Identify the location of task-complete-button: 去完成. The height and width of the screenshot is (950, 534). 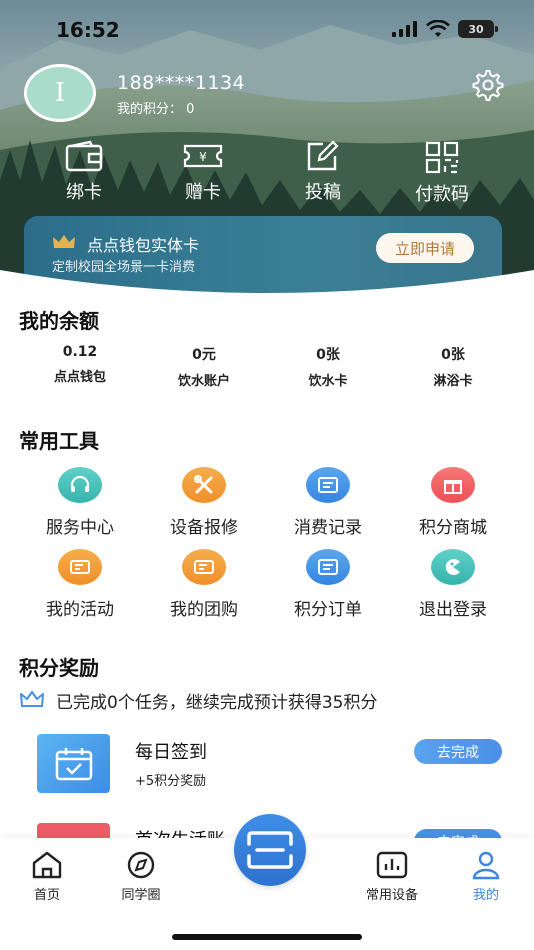
(458, 751).